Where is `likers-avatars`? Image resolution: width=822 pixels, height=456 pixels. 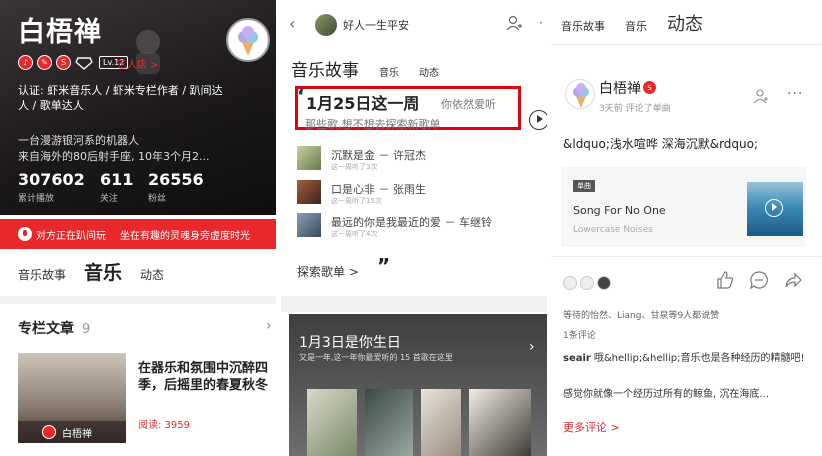
likers-avatars is located at coordinates (587, 283).